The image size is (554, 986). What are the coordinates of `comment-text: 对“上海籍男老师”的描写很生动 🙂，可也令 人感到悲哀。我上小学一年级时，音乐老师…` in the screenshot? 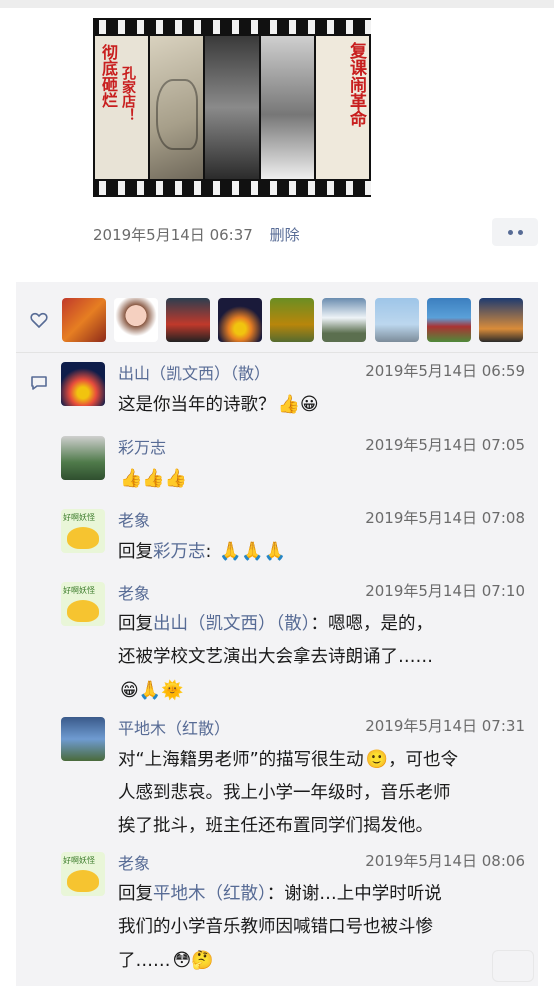 It's located at (320, 793).